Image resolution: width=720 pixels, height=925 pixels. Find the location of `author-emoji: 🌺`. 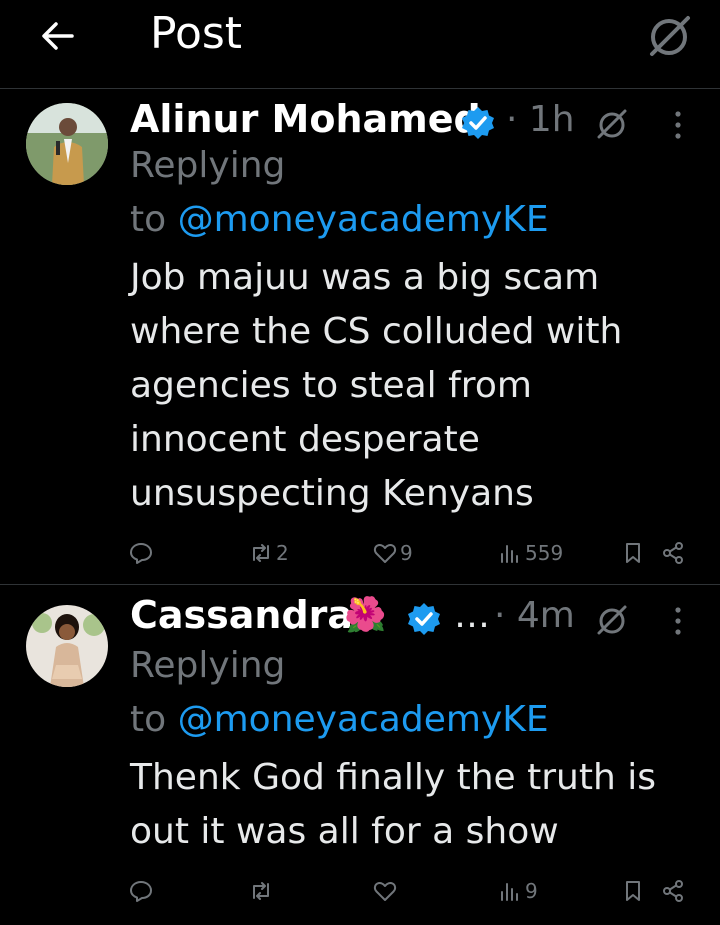

author-emoji: 🌺 is located at coordinates (365, 615).